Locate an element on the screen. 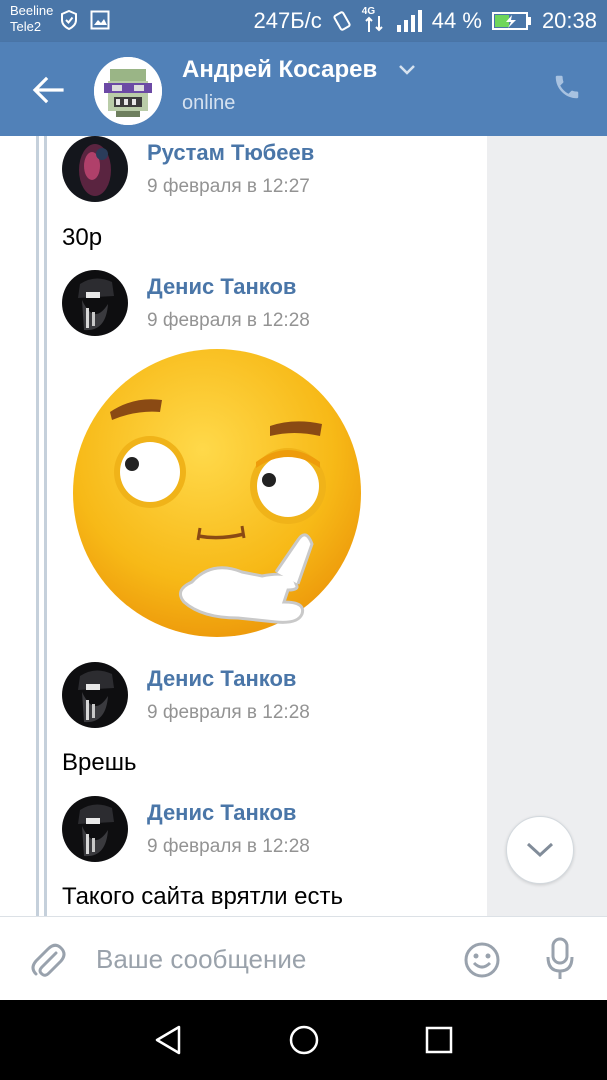 This screenshot has width=607, height=1080. smile-icon is located at coordinates (482, 960).